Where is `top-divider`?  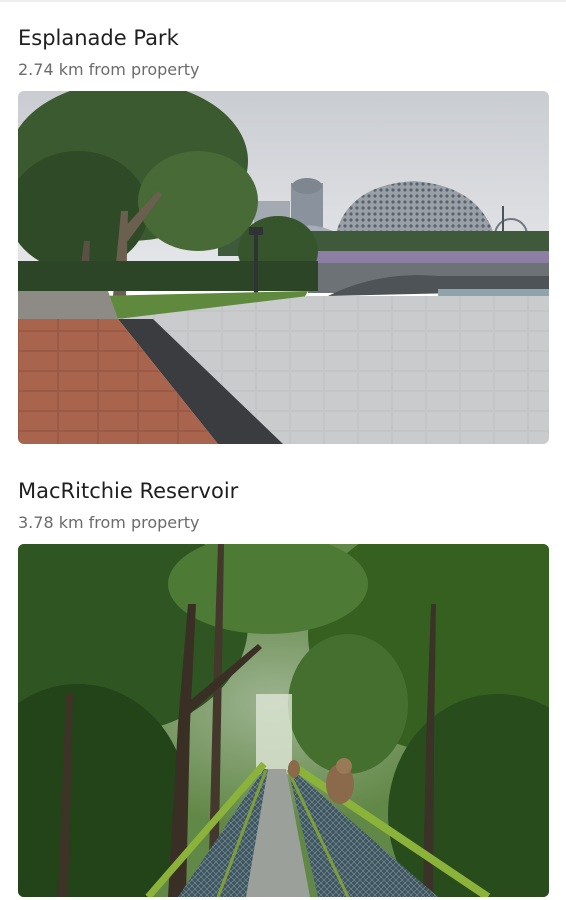 top-divider is located at coordinates (283, 1).